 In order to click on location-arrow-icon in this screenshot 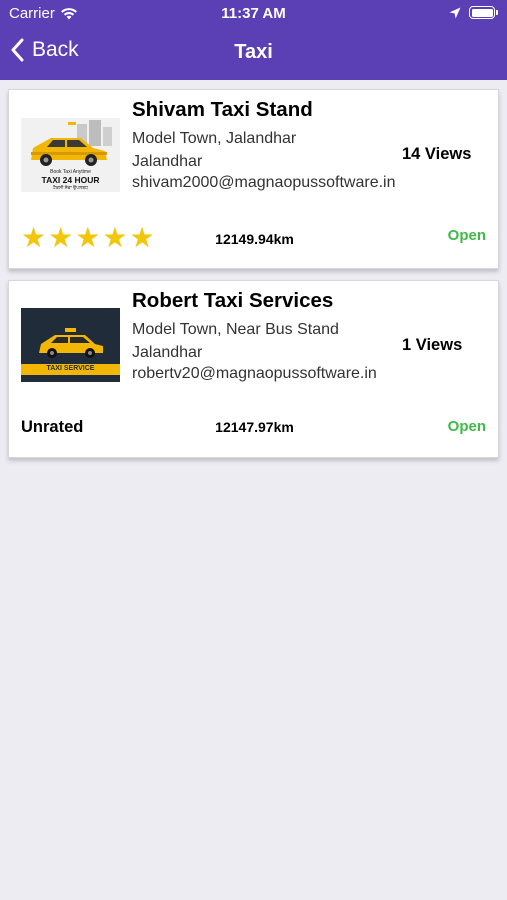, I will do `click(455, 12)`.